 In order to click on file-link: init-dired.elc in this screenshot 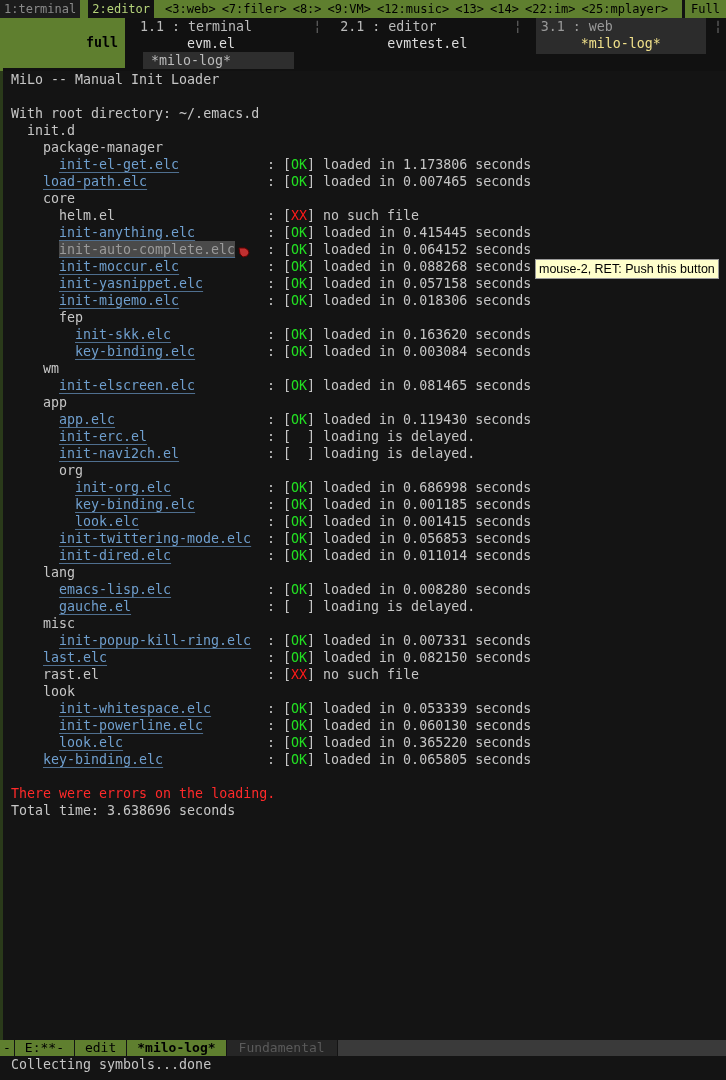, I will do `click(115, 555)`.